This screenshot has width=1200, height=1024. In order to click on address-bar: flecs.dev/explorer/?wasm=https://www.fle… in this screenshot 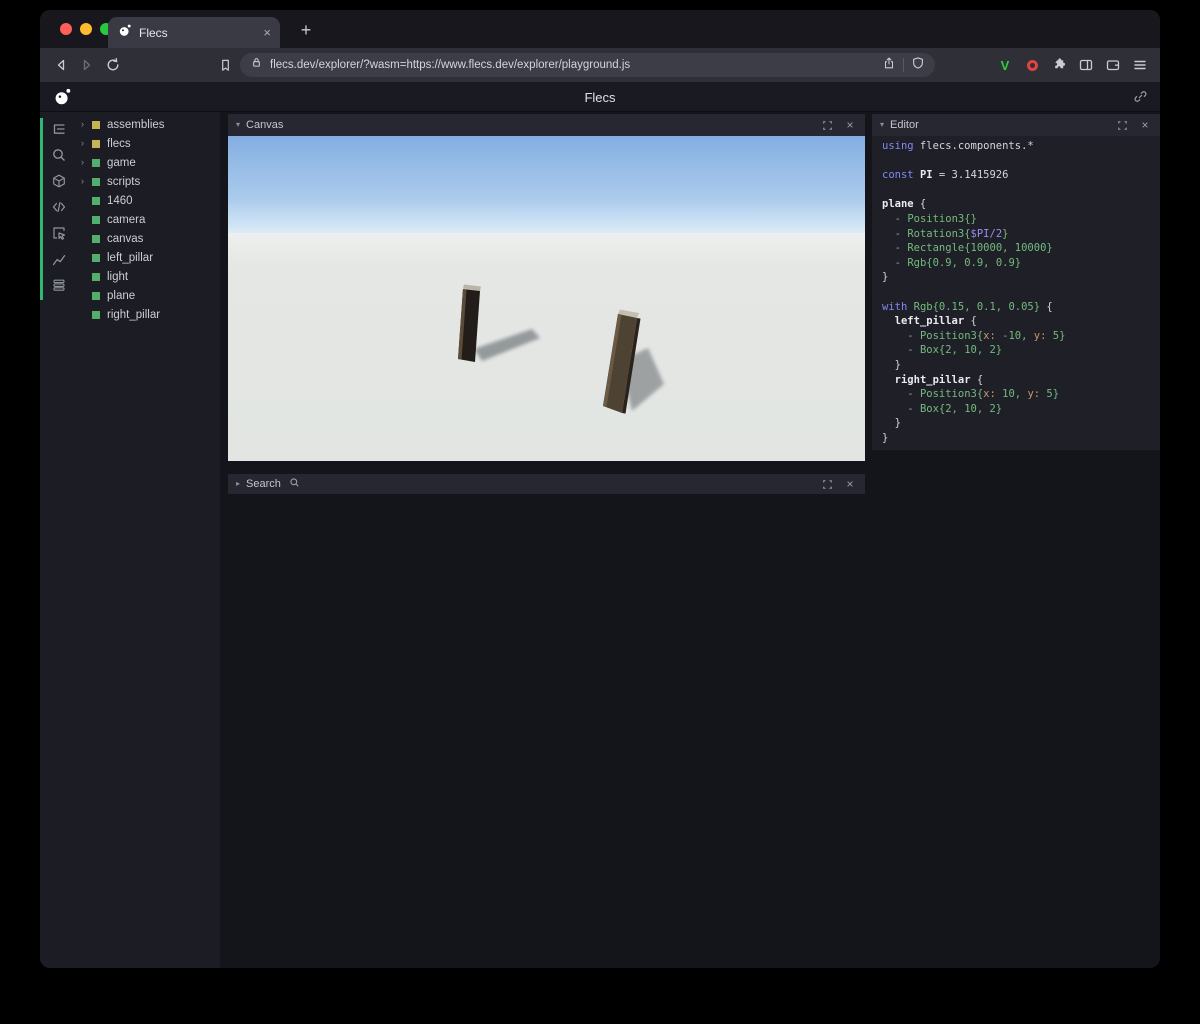, I will do `click(587, 65)`.